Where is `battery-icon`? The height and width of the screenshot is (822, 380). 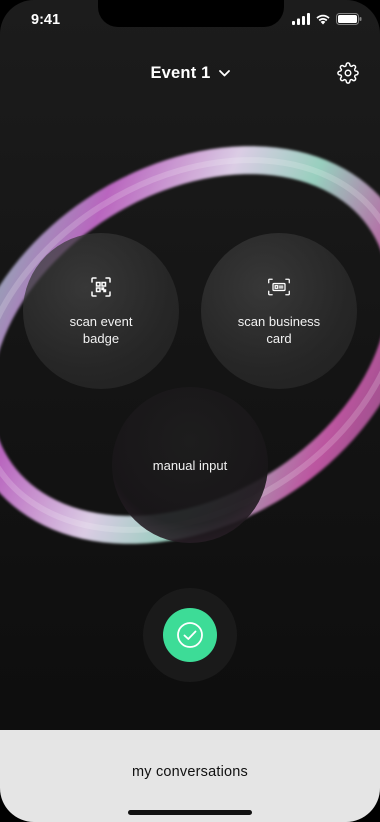 battery-icon is located at coordinates (349, 19).